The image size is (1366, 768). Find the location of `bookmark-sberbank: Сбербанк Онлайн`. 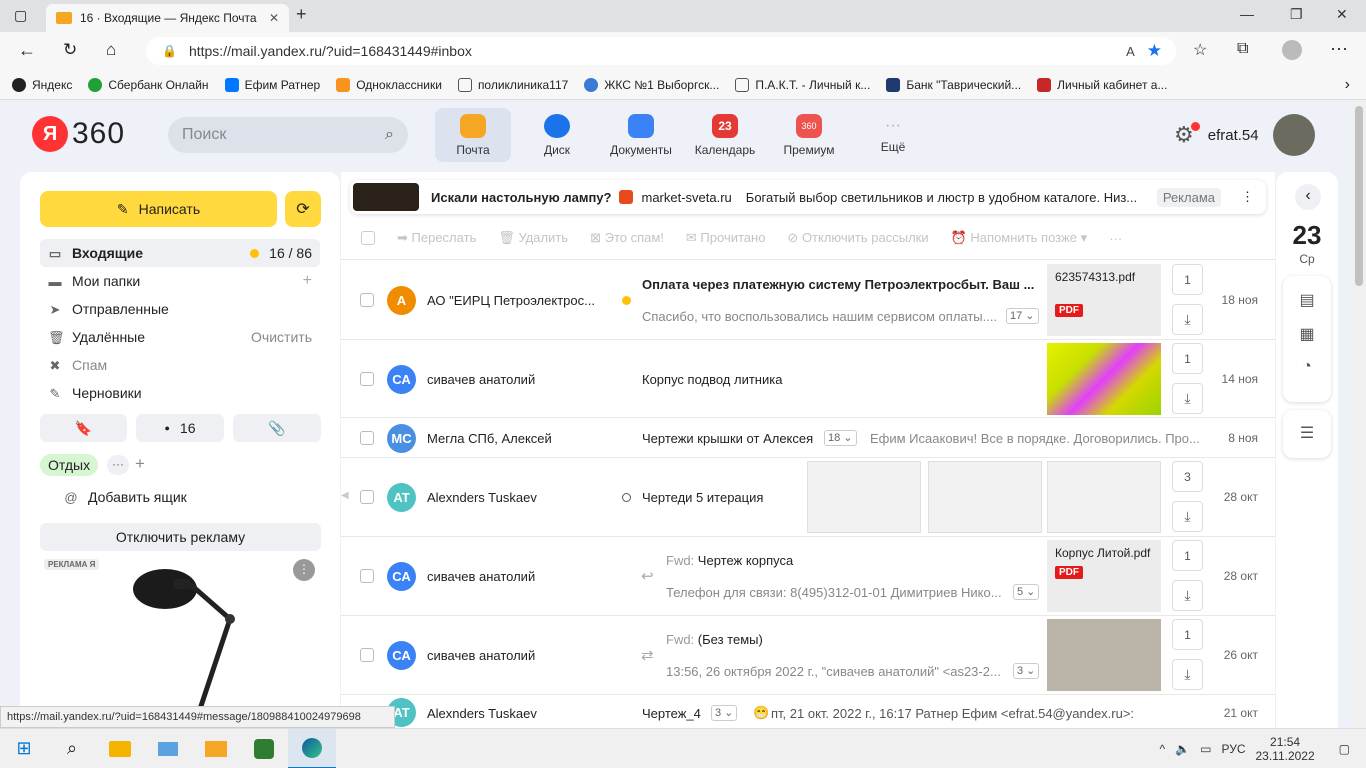

bookmark-sberbank: Сбербанк Онлайн is located at coordinates (148, 84).